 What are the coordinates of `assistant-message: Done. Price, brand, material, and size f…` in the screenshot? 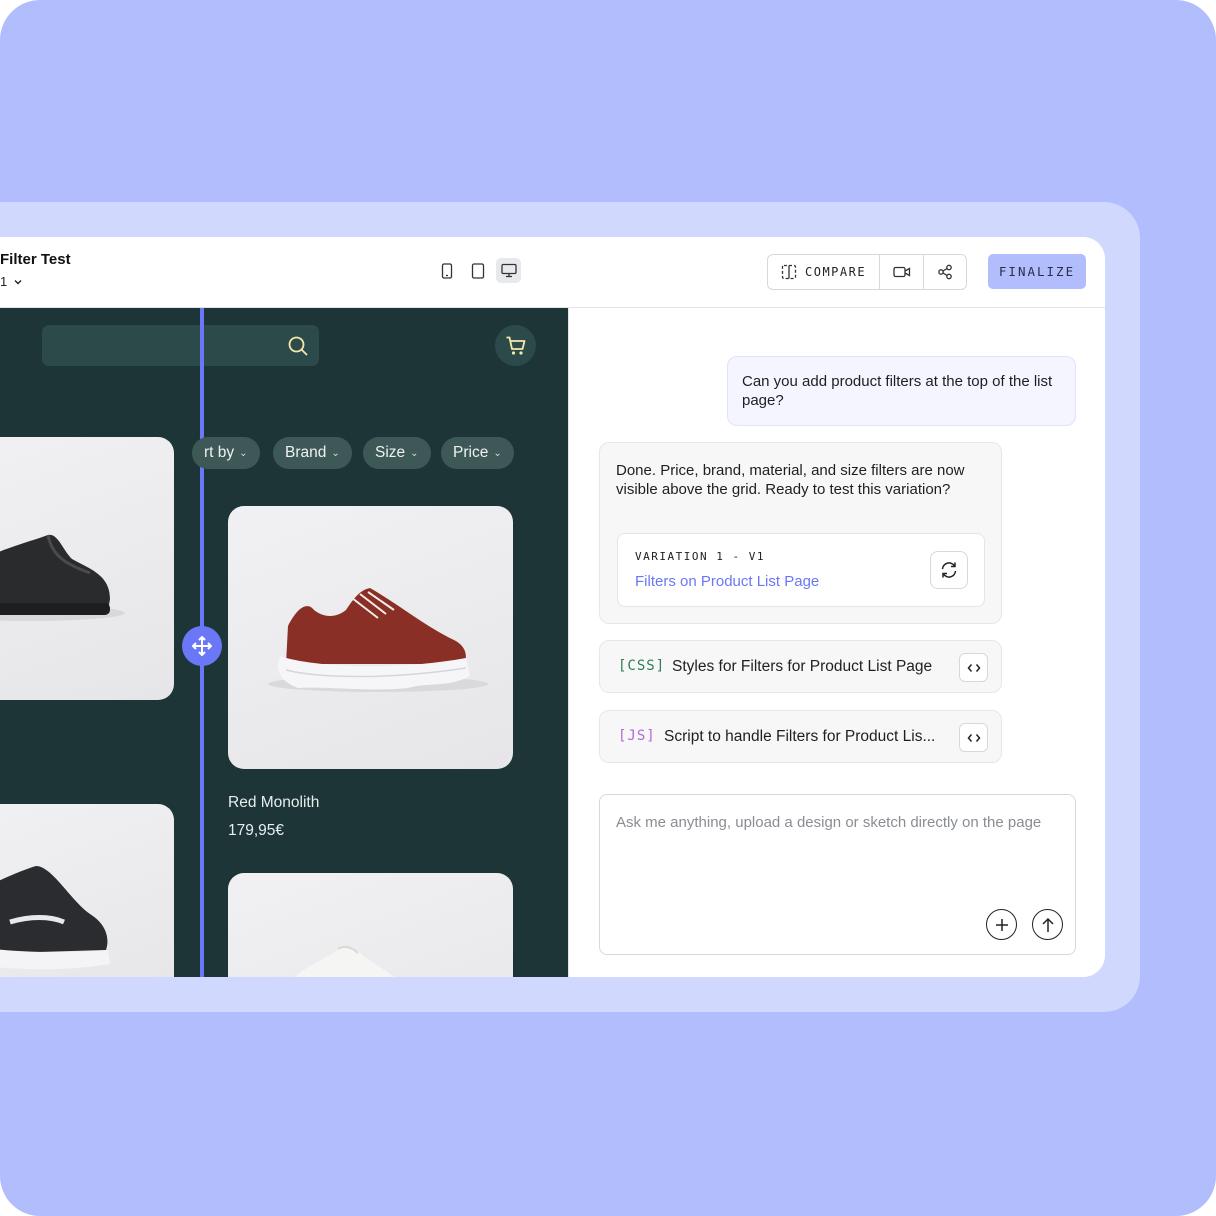 It's located at (800, 533).